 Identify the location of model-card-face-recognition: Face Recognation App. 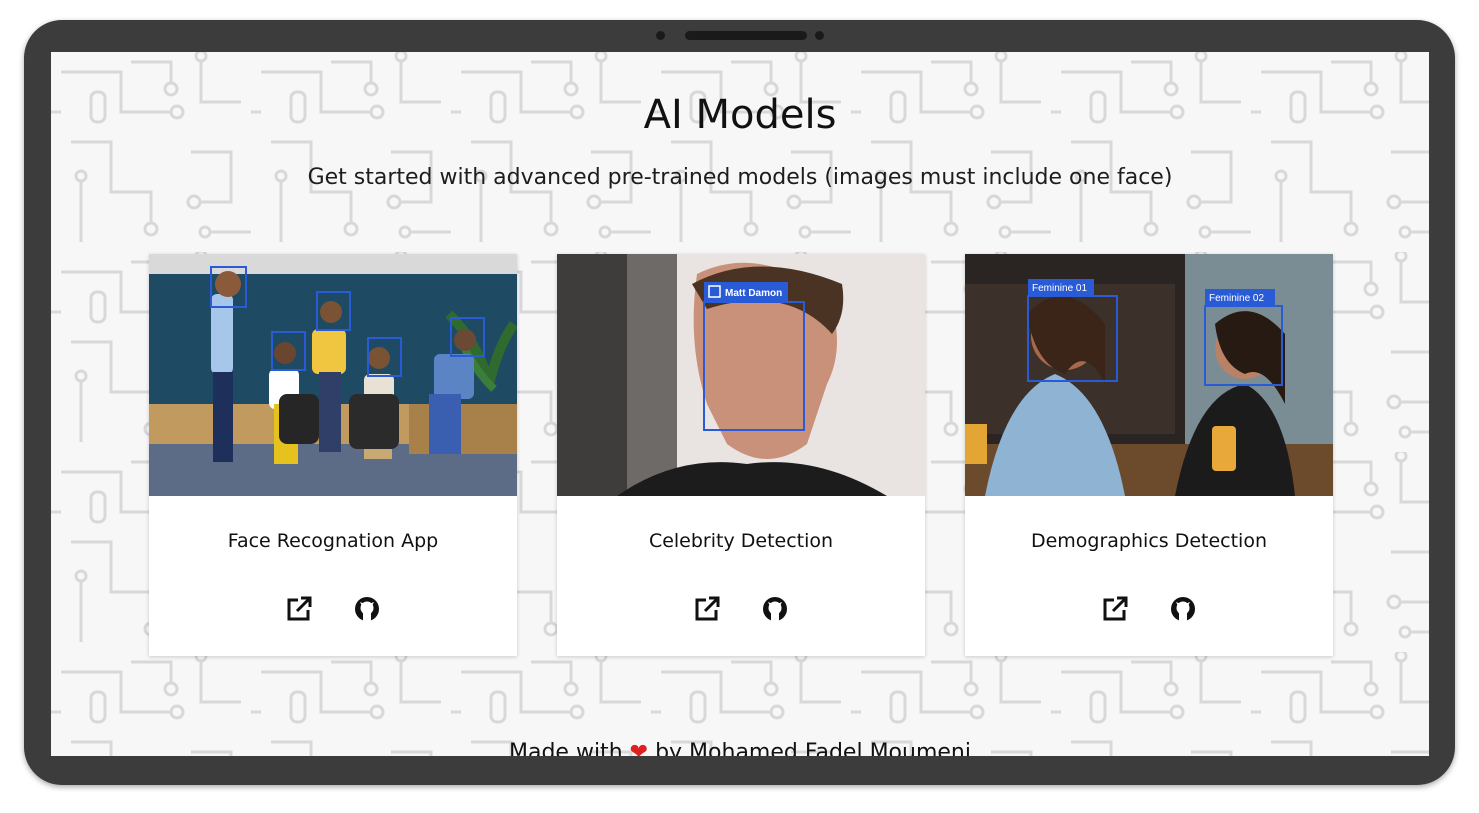
(333, 455).